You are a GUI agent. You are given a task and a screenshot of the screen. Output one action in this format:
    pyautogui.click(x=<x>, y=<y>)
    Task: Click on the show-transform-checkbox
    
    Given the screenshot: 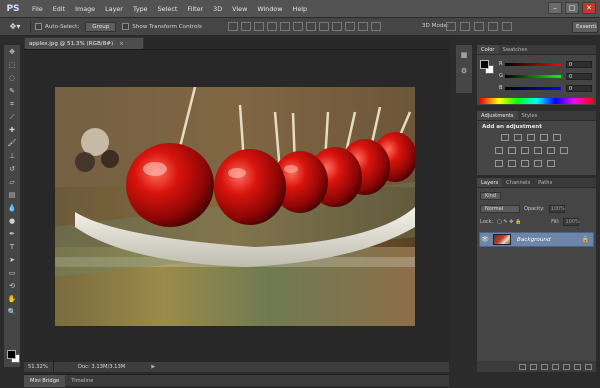 What is the action you would take?
    pyautogui.click(x=126, y=26)
    